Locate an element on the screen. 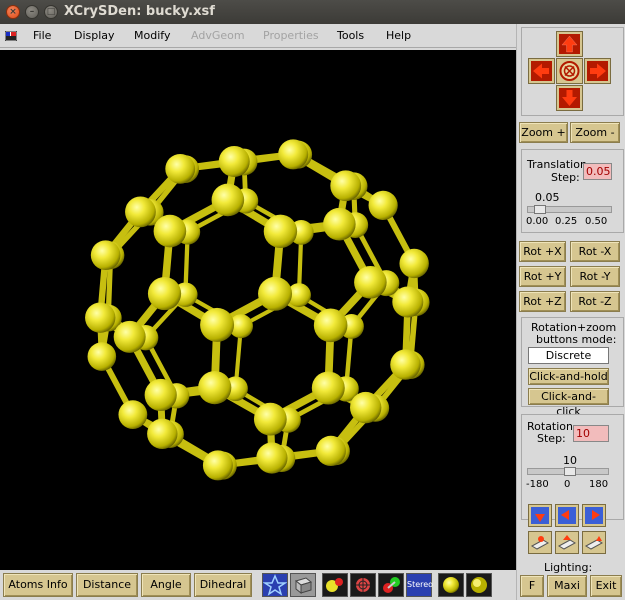  menu-properties: Properties is located at coordinates (291, 35).